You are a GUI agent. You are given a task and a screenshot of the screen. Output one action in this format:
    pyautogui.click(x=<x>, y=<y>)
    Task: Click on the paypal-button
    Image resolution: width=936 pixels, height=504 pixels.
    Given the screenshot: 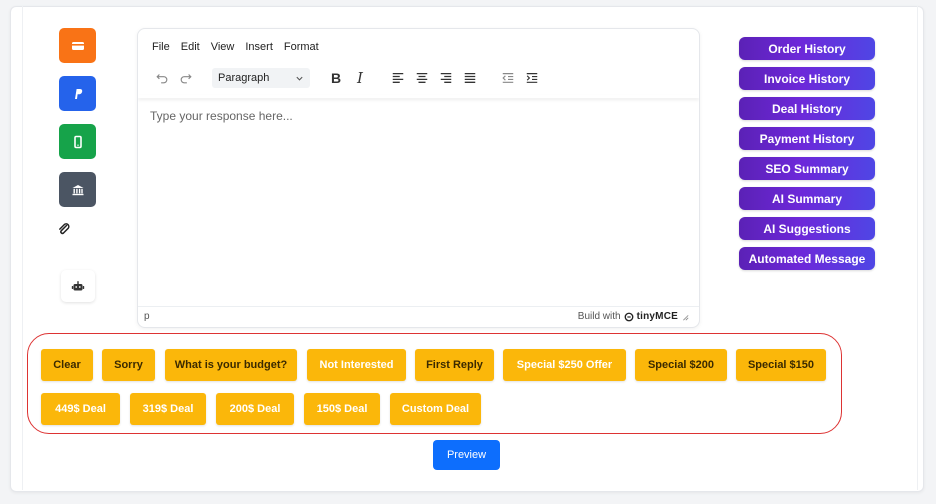 What is the action you would take?
    pyautogui.click(x=77, y=93)
    